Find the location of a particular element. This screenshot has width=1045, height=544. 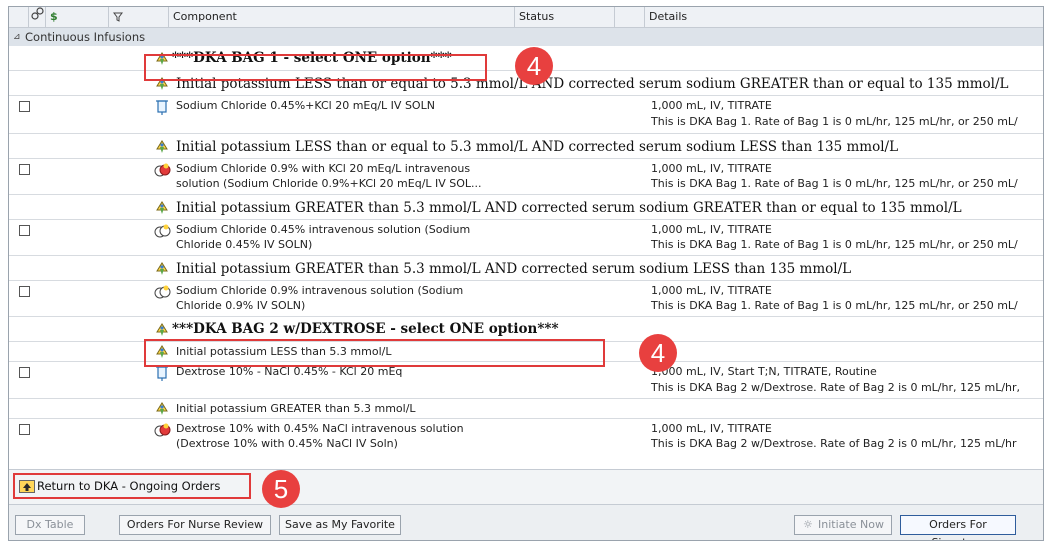

orders-for-nurse-review-button: Orders For Nurse Review is located at coordinates (195, 525).